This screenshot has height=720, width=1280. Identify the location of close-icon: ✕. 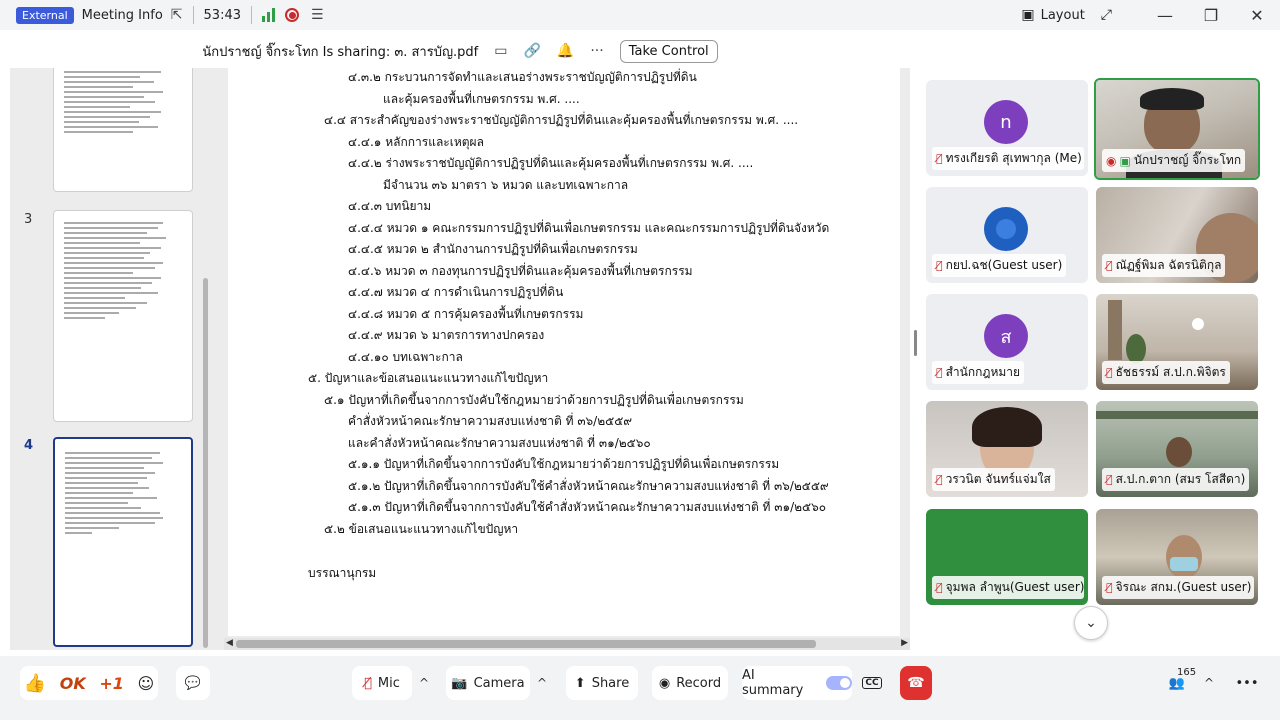
(1257, 15).